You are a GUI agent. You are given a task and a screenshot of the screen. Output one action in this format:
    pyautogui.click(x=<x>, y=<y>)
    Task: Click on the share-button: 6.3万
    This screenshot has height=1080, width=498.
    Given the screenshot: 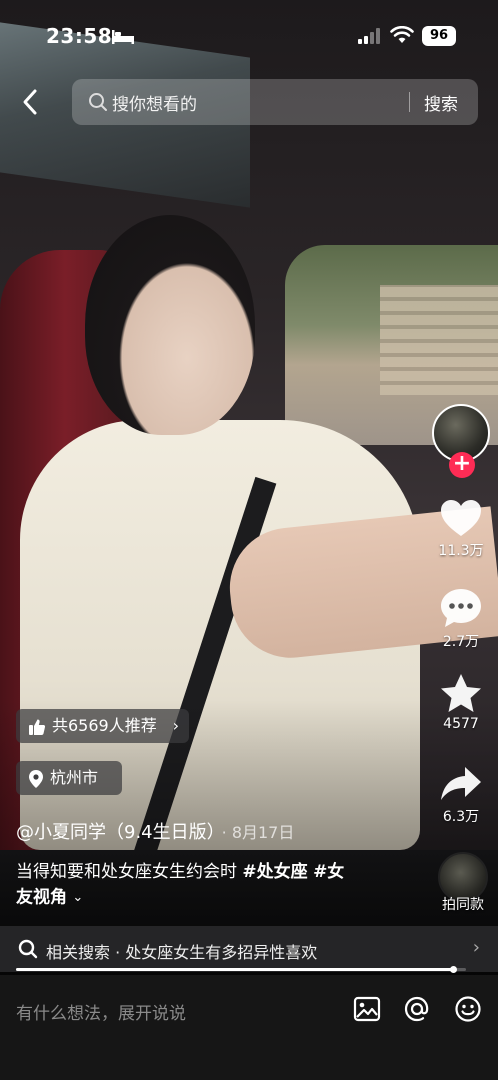 What is the action you would take?
    pyautogui.click(x=461, y=795)
    